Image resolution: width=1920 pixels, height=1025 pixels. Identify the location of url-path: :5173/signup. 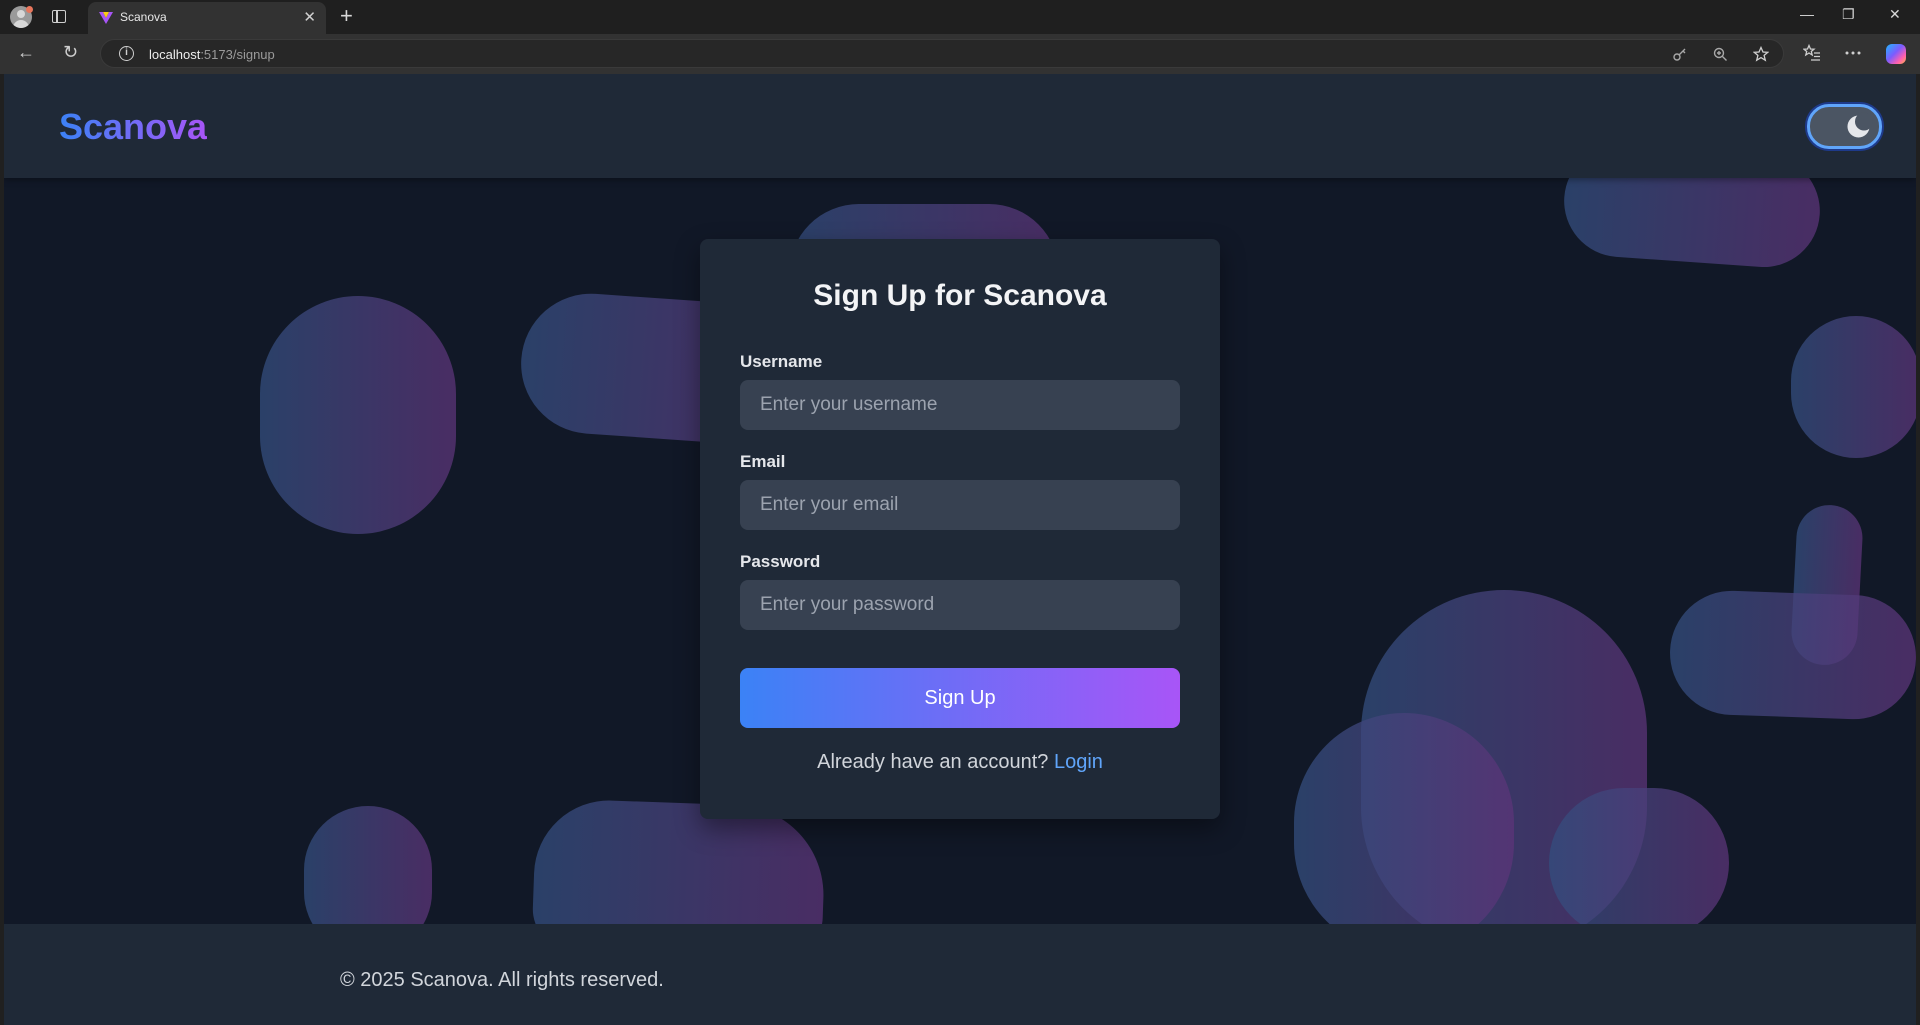
(237, 54).